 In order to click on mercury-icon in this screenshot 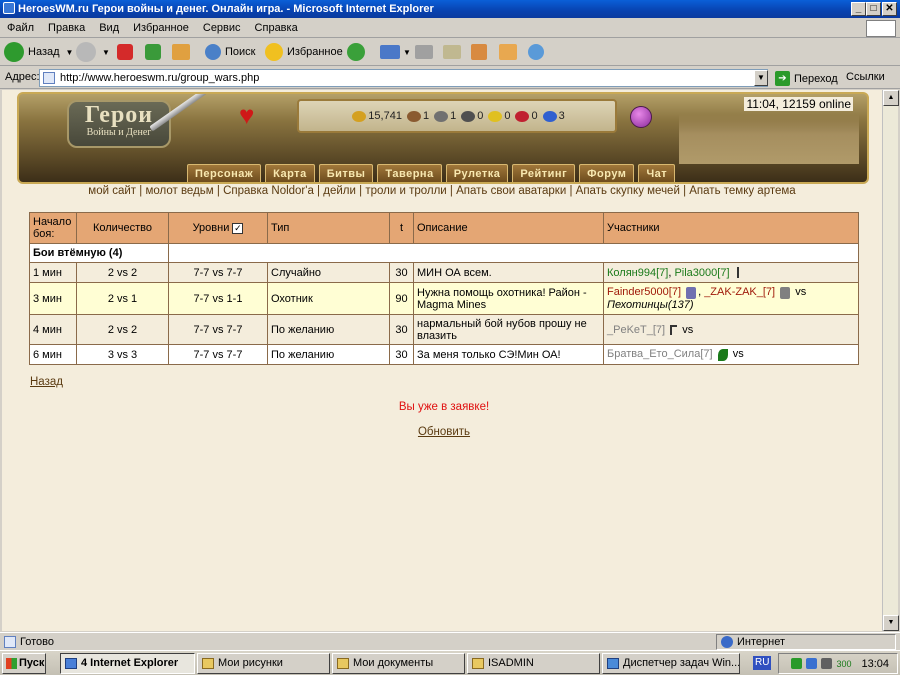, I will do `click(468, 116)`.